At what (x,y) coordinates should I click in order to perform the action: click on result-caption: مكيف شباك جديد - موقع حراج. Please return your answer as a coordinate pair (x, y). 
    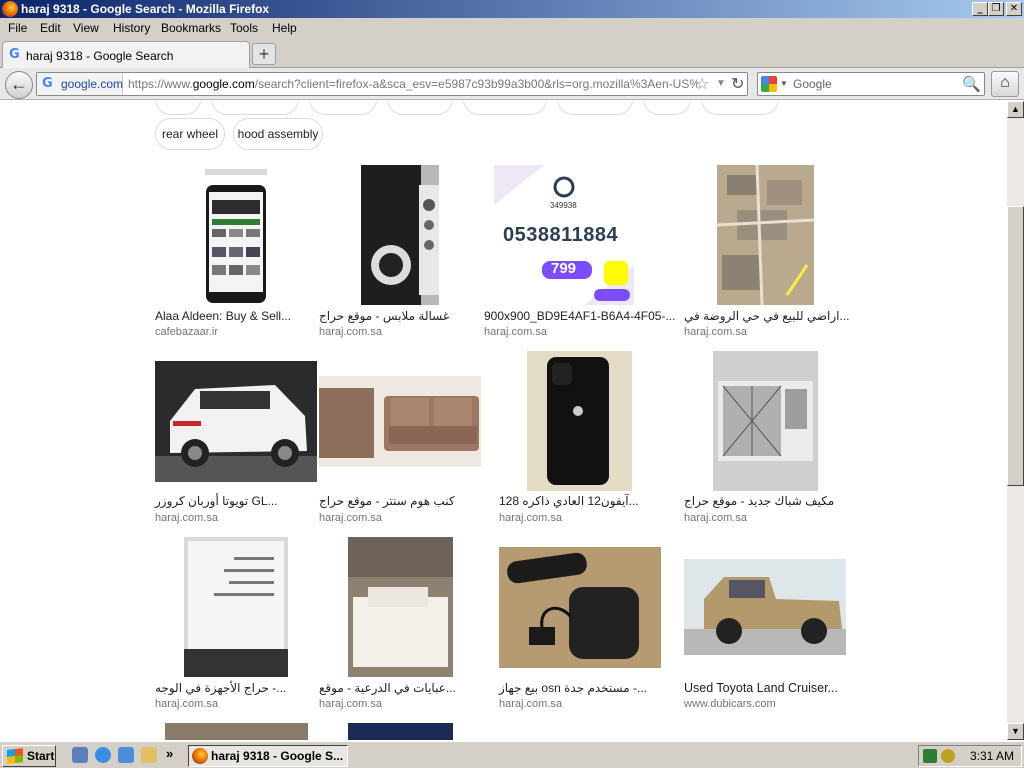
    Looking at the image, I should click on (759, 501).